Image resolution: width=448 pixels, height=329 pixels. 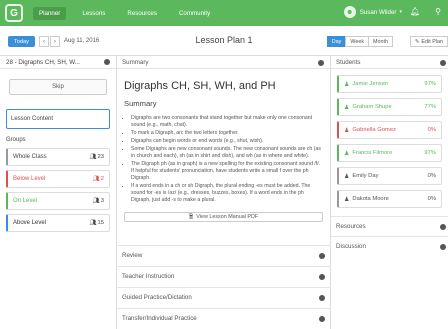 I want to click on group-count: 👥︎23, so click(x=96, y=157).